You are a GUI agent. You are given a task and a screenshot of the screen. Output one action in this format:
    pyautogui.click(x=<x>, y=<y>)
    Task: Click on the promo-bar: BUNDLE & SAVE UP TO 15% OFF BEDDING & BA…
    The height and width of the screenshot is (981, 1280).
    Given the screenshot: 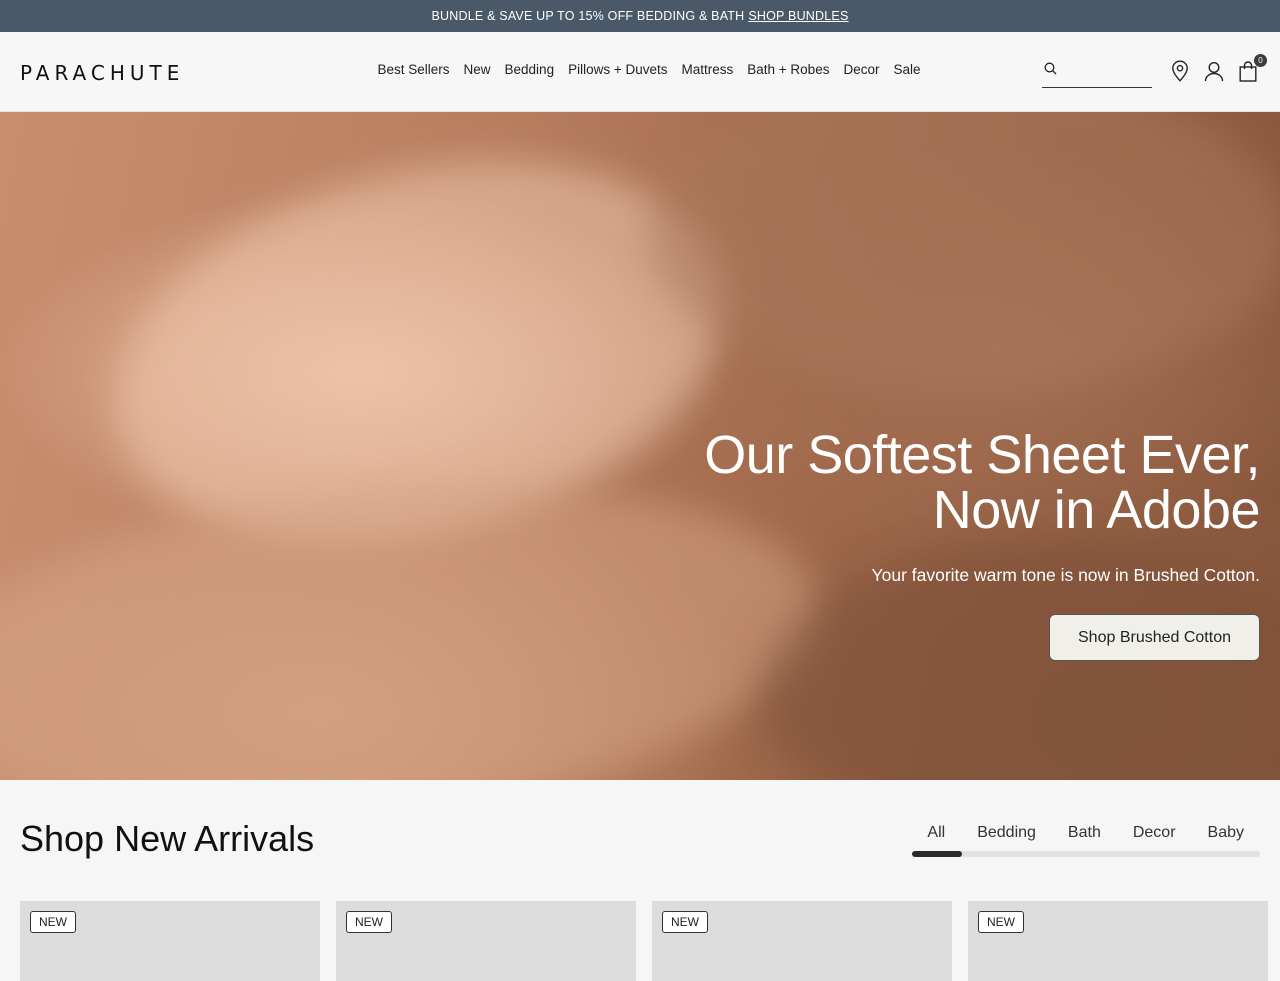 What is the action you would take?
    pyautogui.click(x=640, y=16)
    